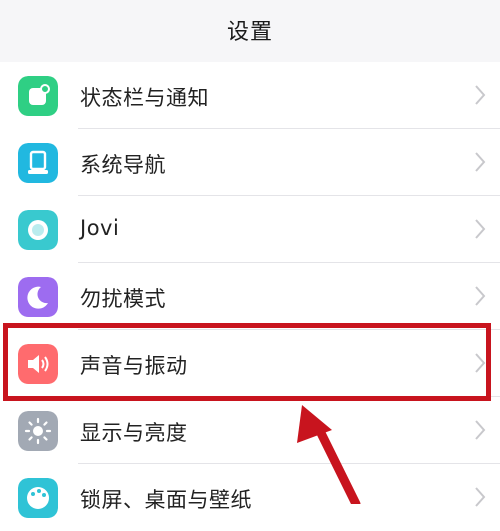 The width and height of the screenshot is (500, 531). I want to click on notification-icon, so click(38, 96).